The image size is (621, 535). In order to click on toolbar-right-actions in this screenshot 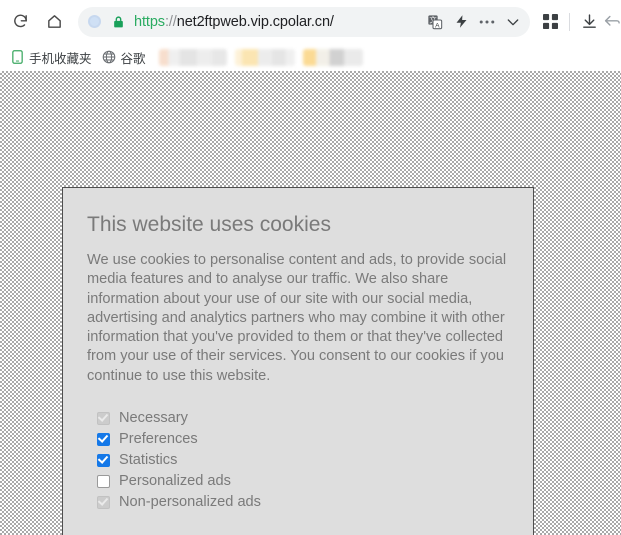, I will do `click(578, 22)`.